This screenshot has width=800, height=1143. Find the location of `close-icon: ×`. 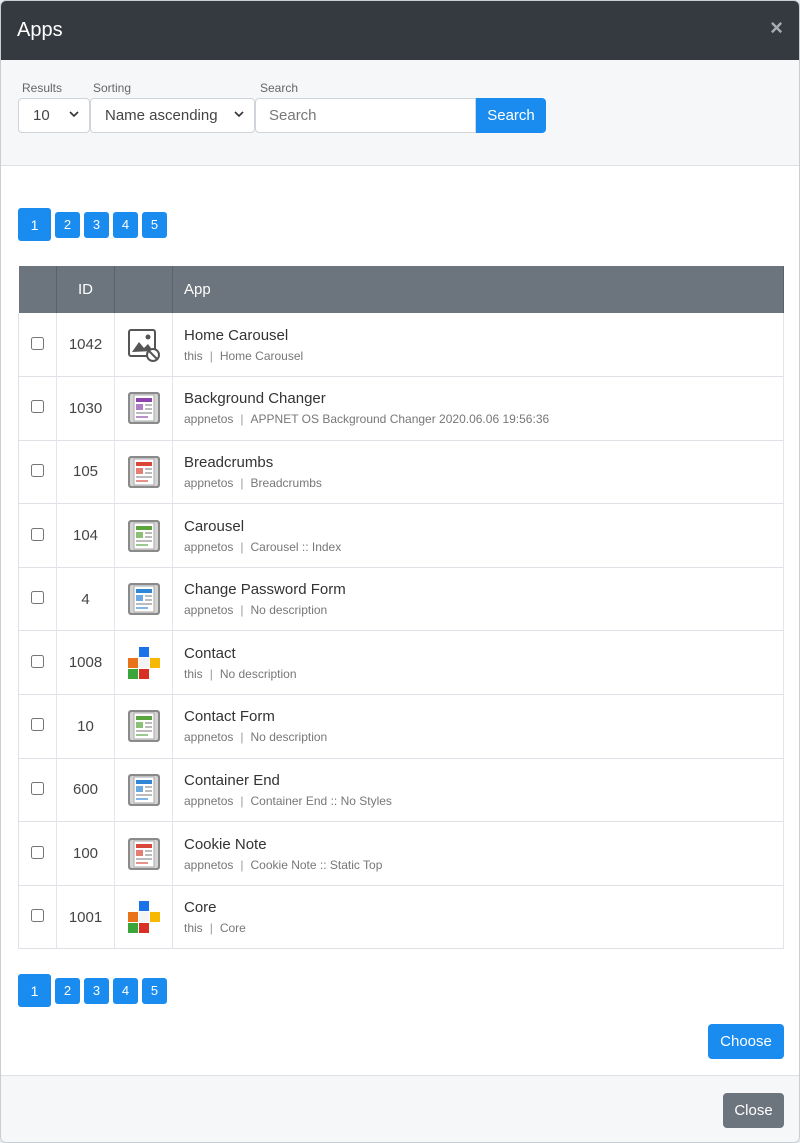

close-icon: × is located at coordinates (776, 28).